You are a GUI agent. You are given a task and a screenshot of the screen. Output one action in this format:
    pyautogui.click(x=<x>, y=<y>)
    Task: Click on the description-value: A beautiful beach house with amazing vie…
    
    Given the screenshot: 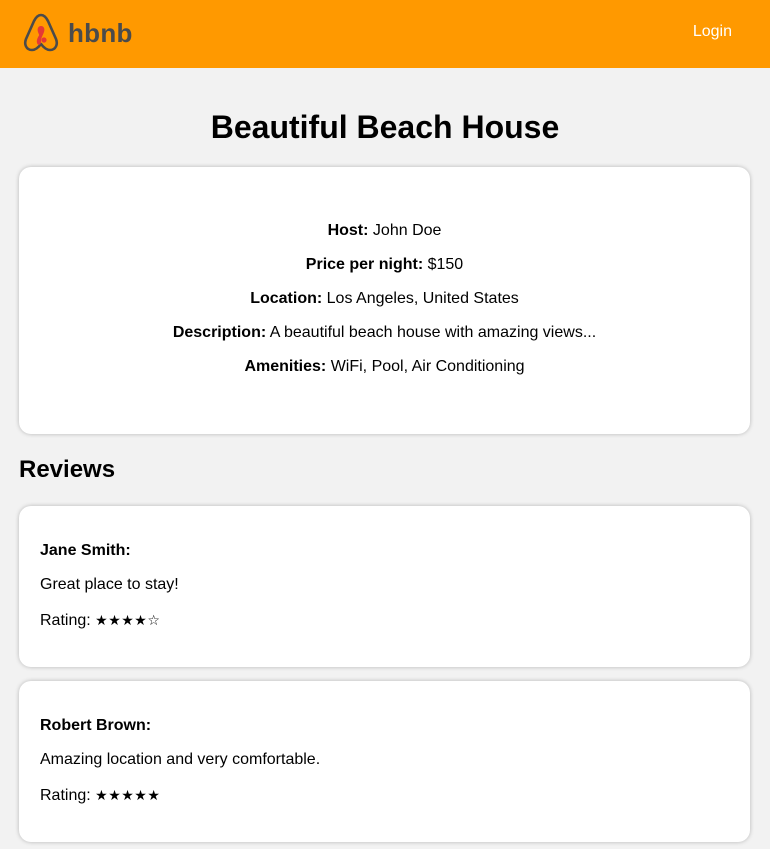 What is the action you would take?
    pyautogui.click(x=433, y=332)
    